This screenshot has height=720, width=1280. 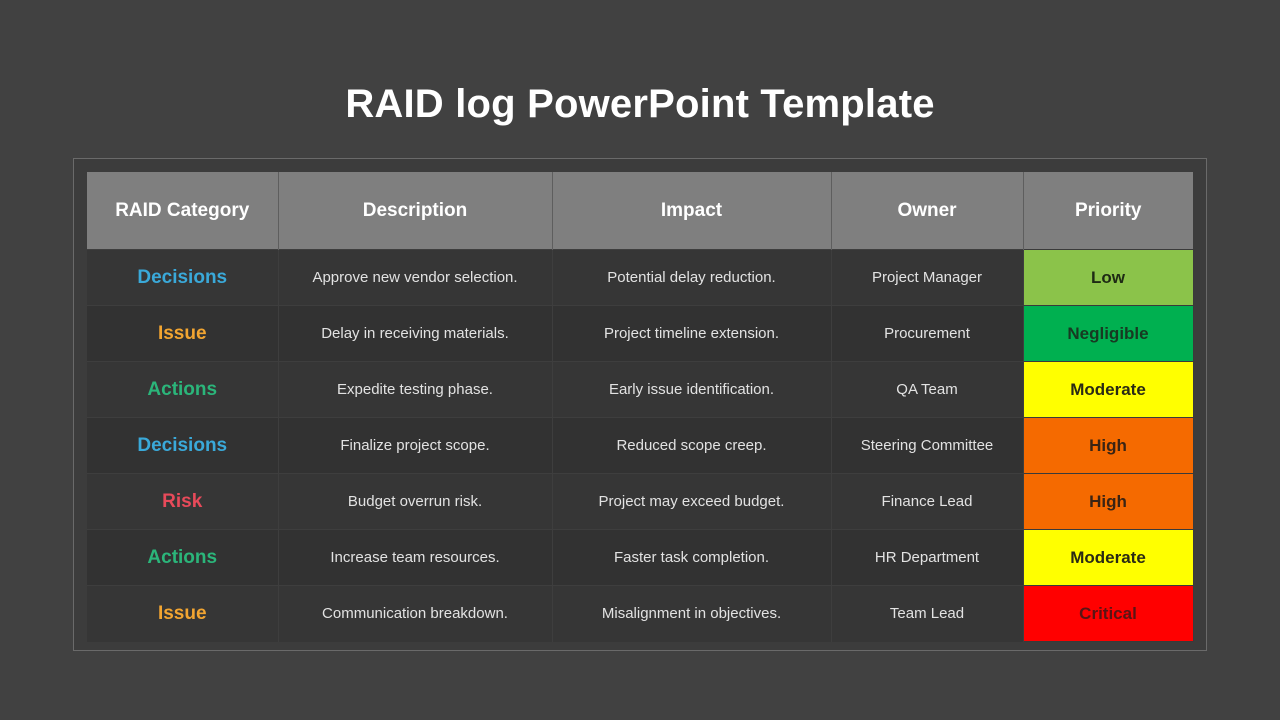 What do you see at coordinates (183, 501) in the screenshot?
I see `category-cell: Risk` at bounding box center [183, 501].